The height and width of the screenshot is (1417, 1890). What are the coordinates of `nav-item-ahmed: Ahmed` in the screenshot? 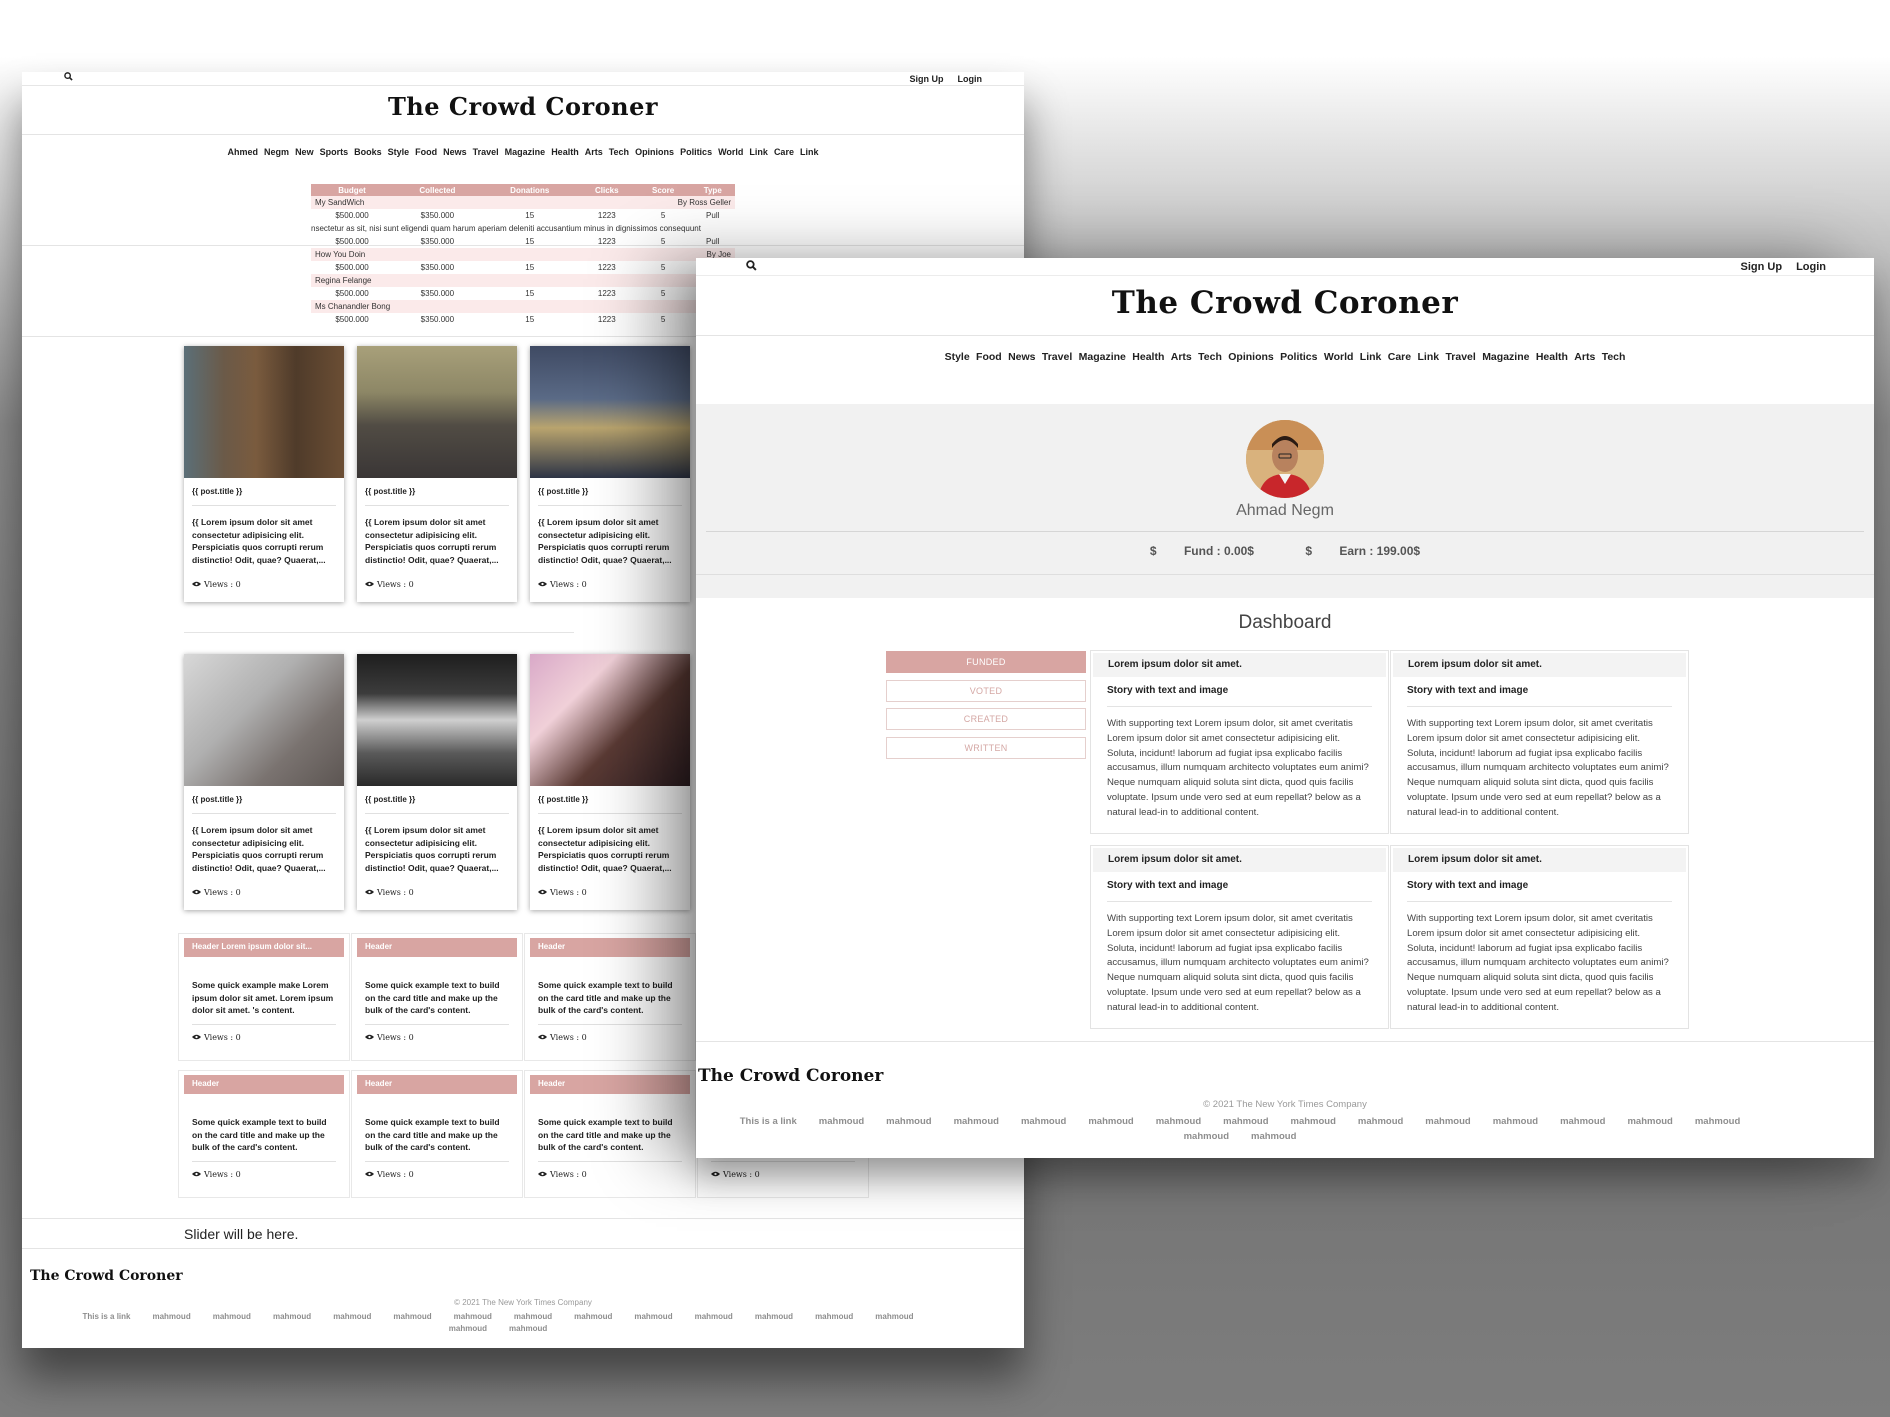 It's located at (243, 152).